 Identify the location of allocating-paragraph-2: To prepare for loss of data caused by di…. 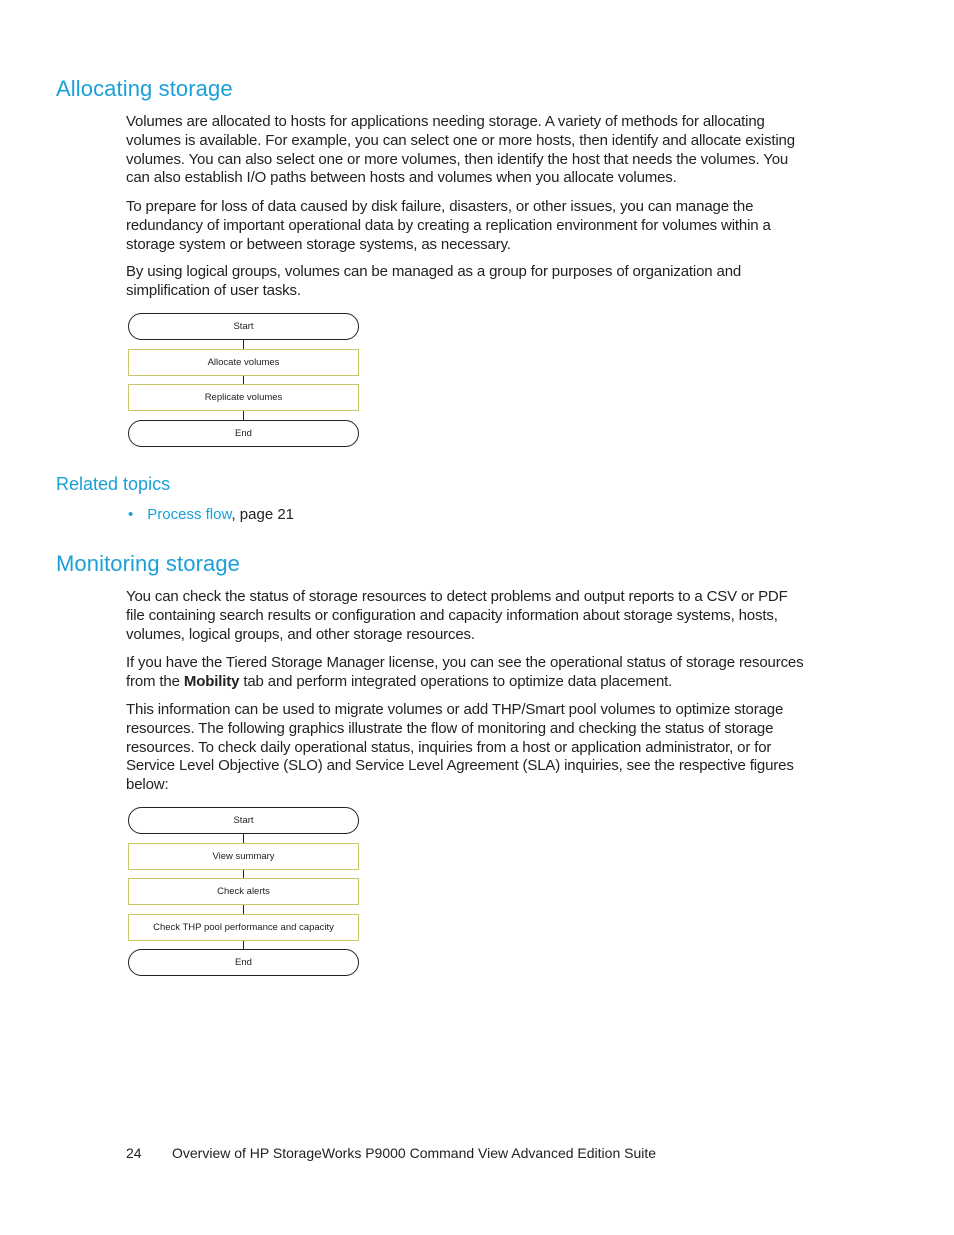
(448, 225).